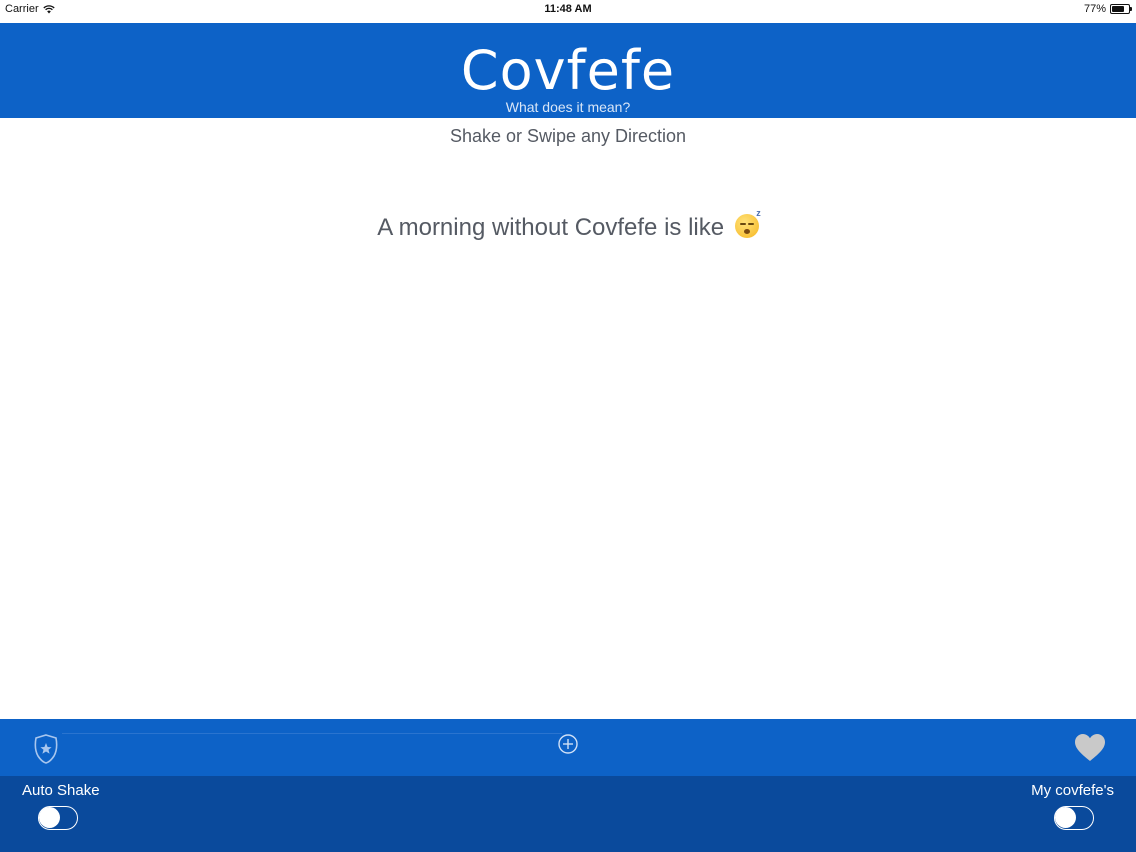 Image resolution: width=1136 pixels, height=852 pixels. Describe the element at coordinates (1121, 9) in the screenshot. I see `battery-icon` at that location.